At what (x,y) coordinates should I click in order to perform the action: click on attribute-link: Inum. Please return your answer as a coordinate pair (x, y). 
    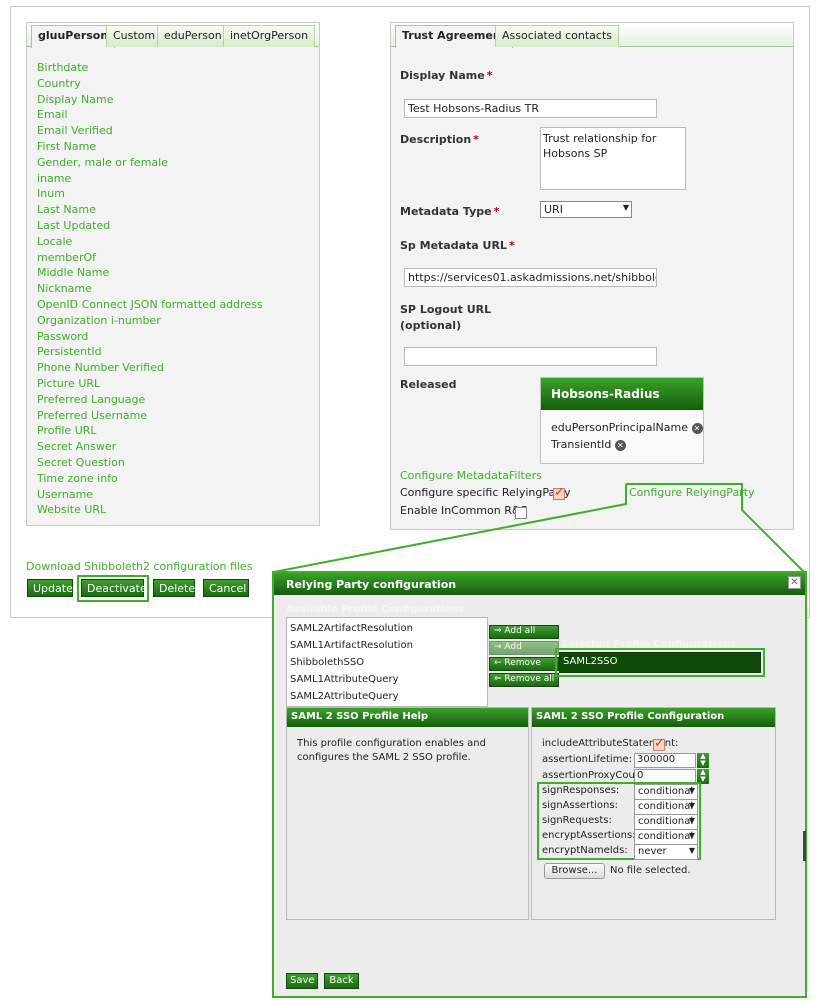
    Looking at the image, I should click on (51, 193).